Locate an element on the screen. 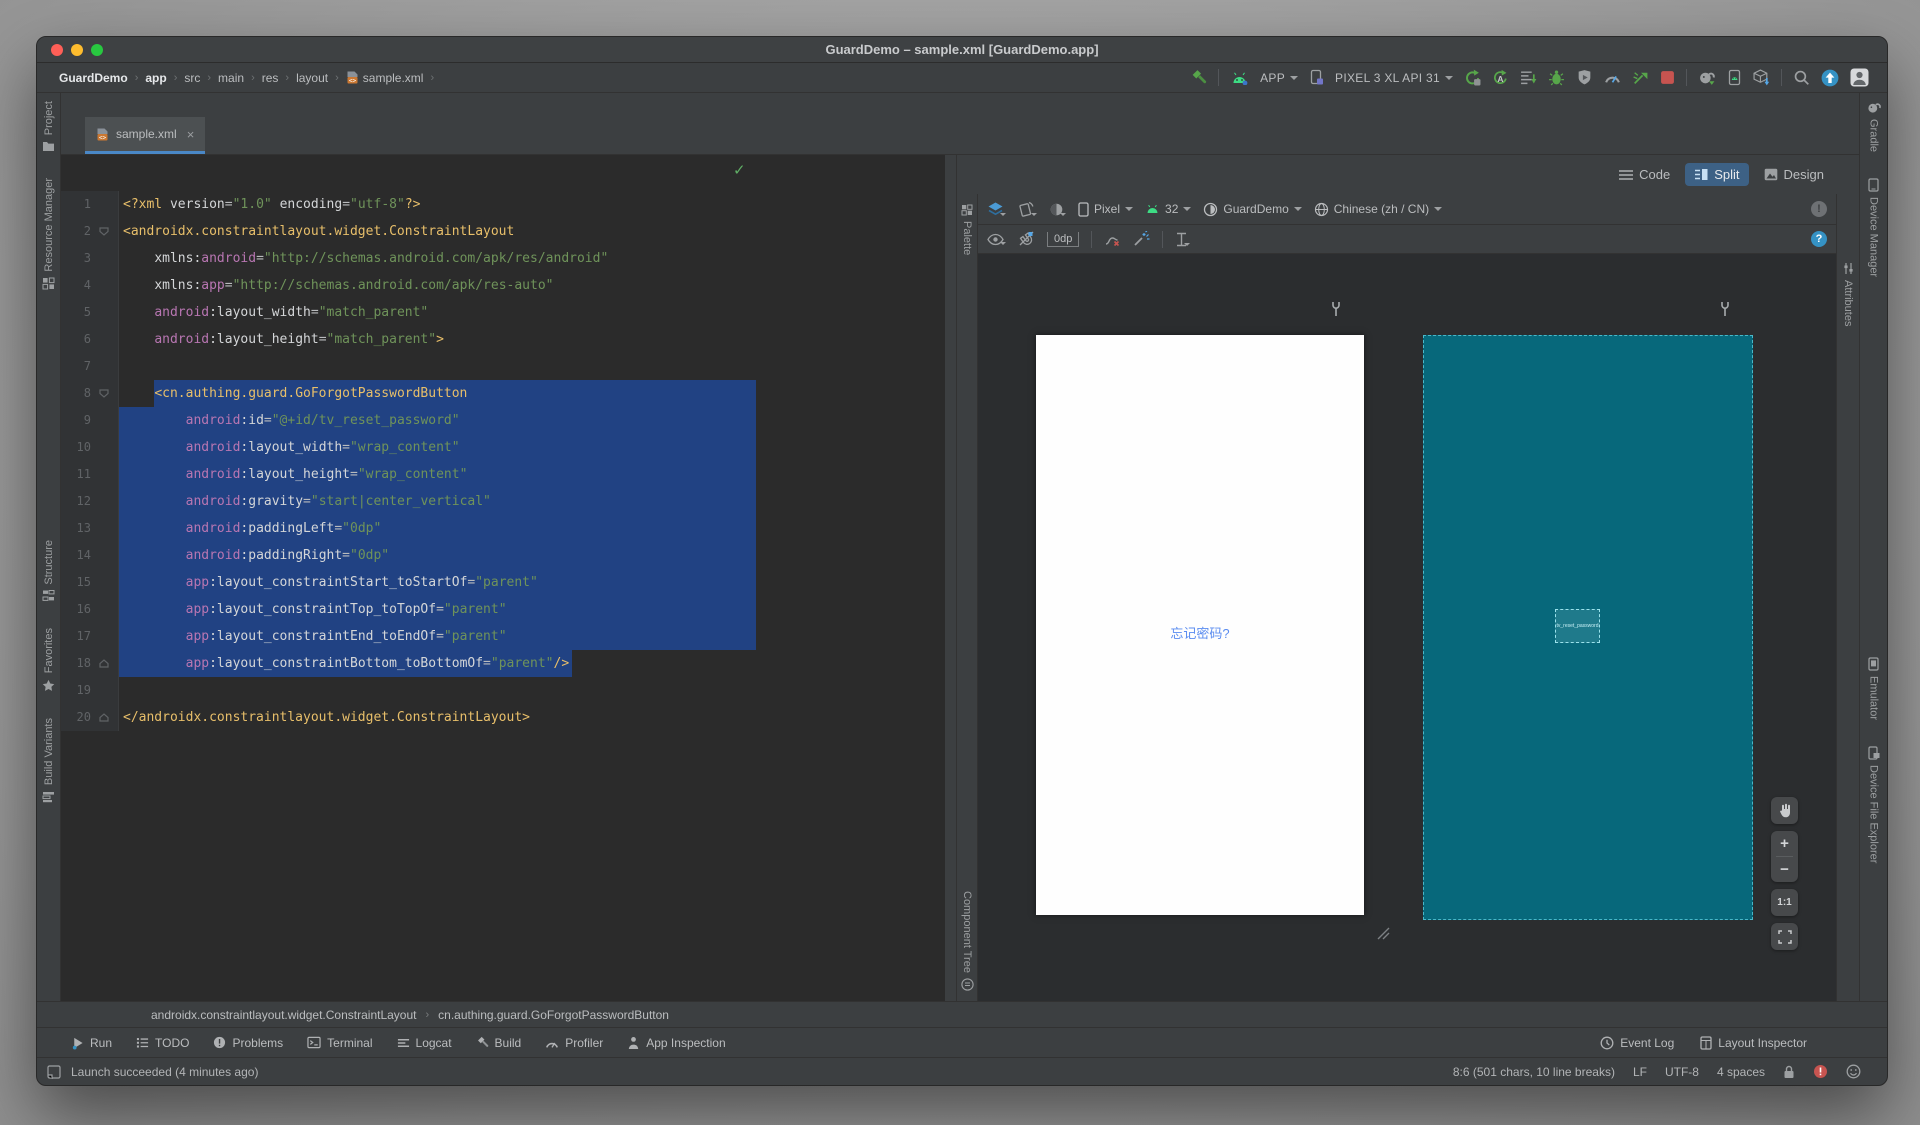  profiler-gauge-icon is located at coordinates (1612, 77).